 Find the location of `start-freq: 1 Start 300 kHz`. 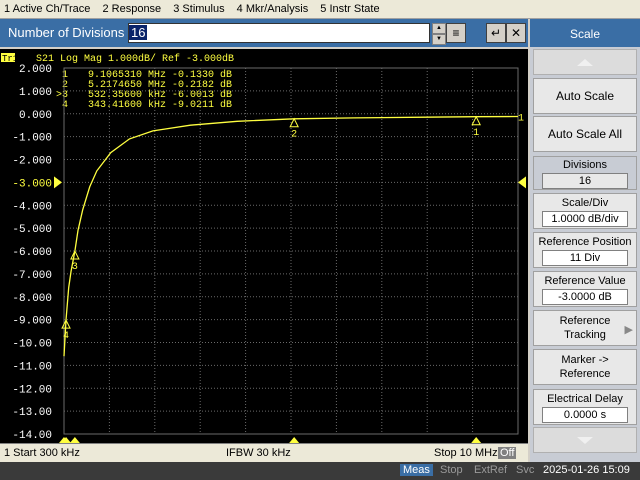

start-freq: 1 Start 300 kHz is located at coordinates (42, 453).